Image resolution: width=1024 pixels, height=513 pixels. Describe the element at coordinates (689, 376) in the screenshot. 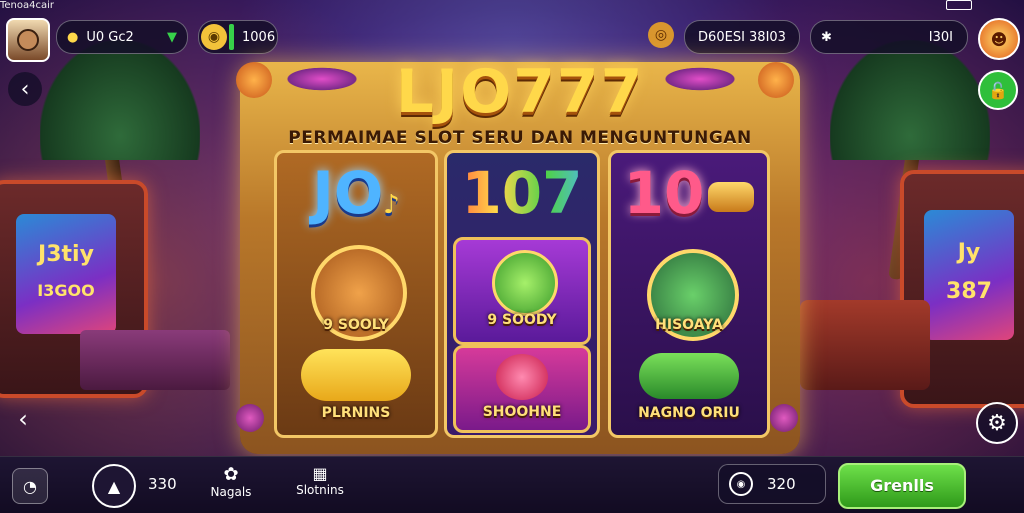

I see `leaf-symbol-icon` at that location.